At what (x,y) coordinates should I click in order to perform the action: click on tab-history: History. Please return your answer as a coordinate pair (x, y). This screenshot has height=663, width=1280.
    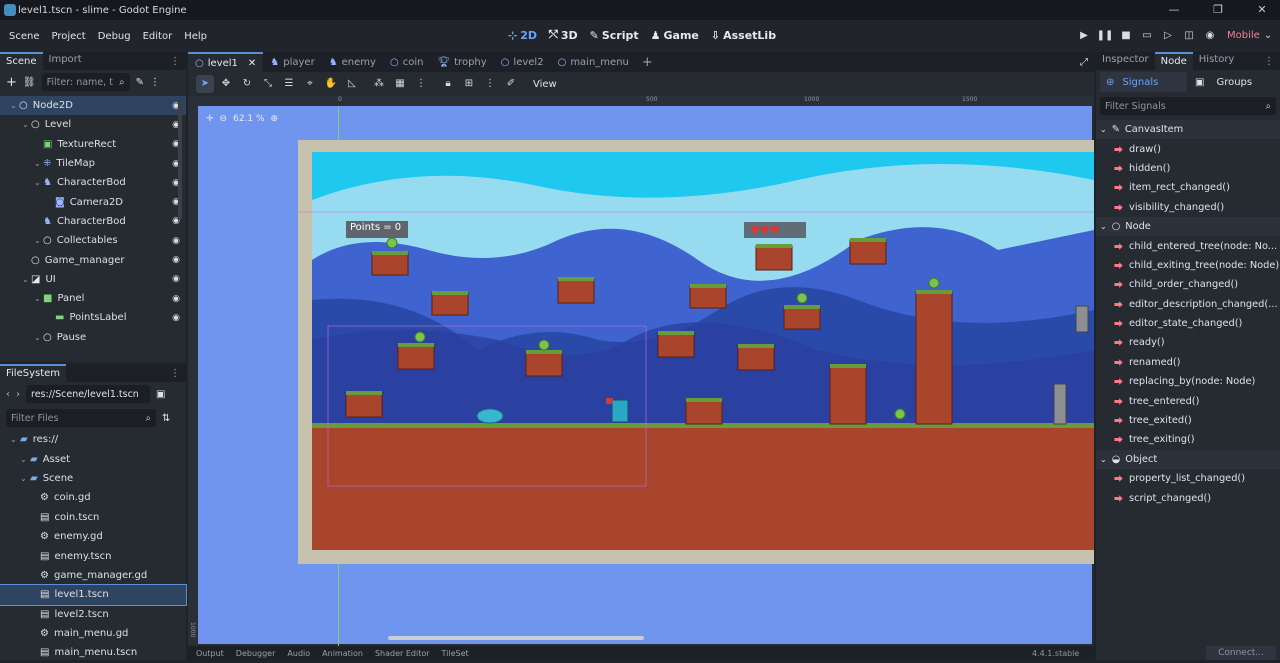
    Looking at the image, I should click on (1217, 61).